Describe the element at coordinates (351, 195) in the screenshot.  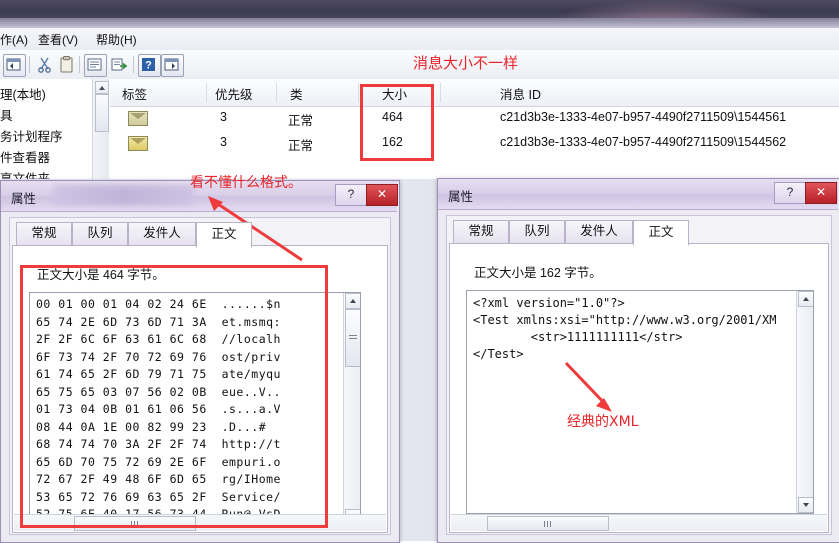
I see `left-dialog-help-button: ?` at that location.